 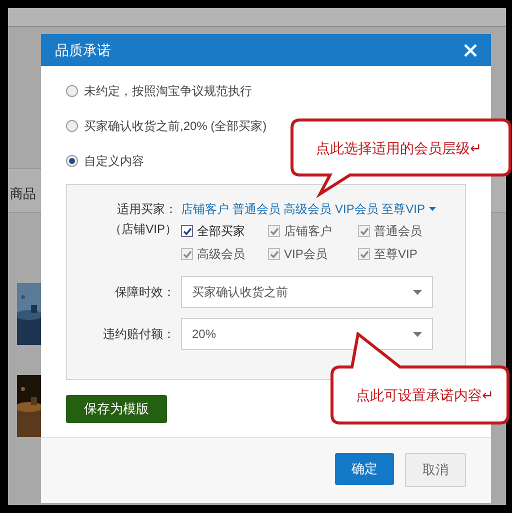 I want to click on close-icon, so click(x=470, y=50).